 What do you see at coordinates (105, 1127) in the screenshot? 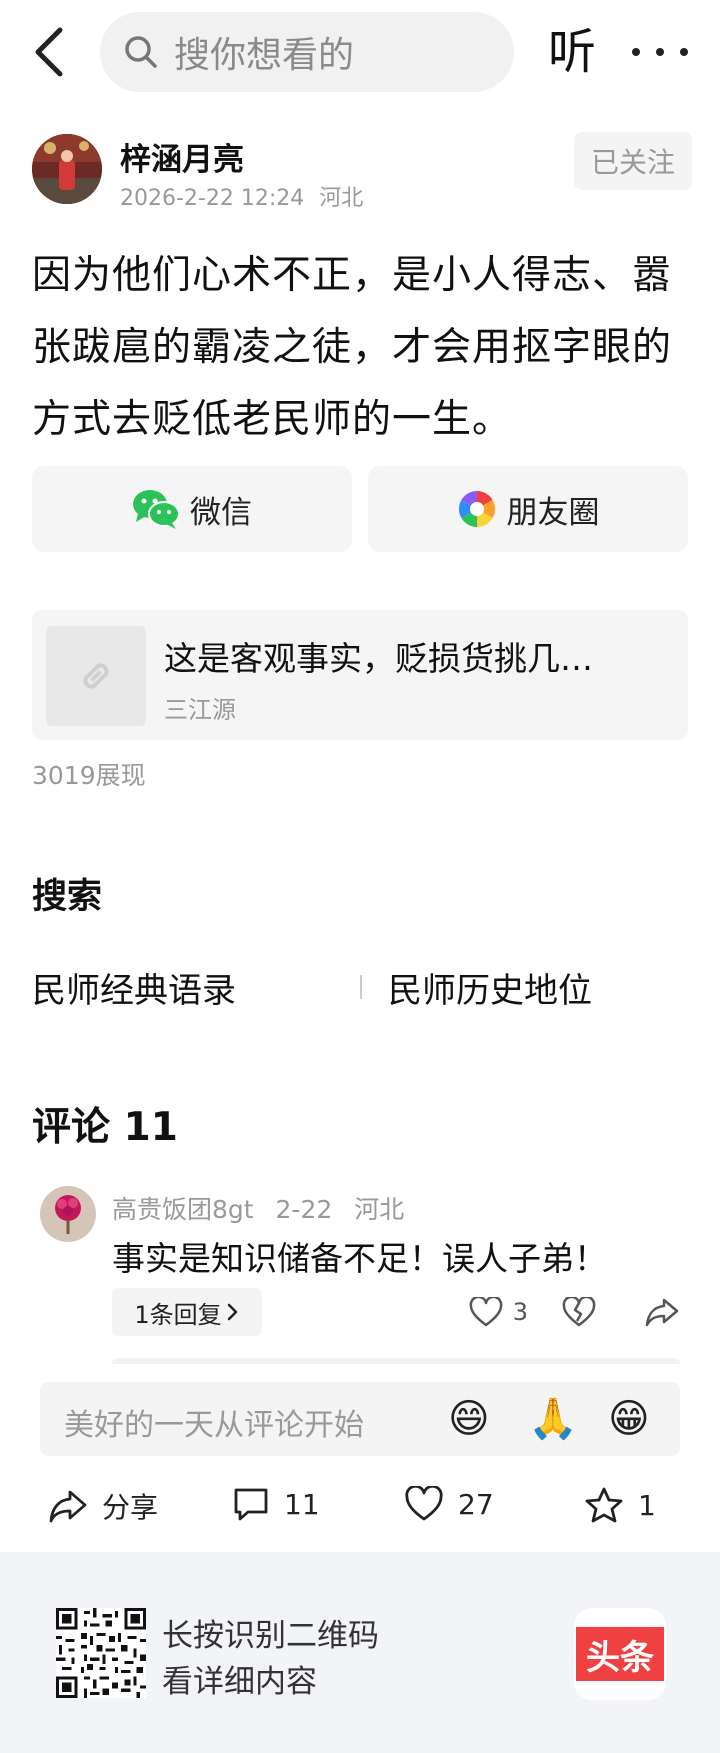
I see `comments-heading: 评论 11` at bounding box center [105, 1127].